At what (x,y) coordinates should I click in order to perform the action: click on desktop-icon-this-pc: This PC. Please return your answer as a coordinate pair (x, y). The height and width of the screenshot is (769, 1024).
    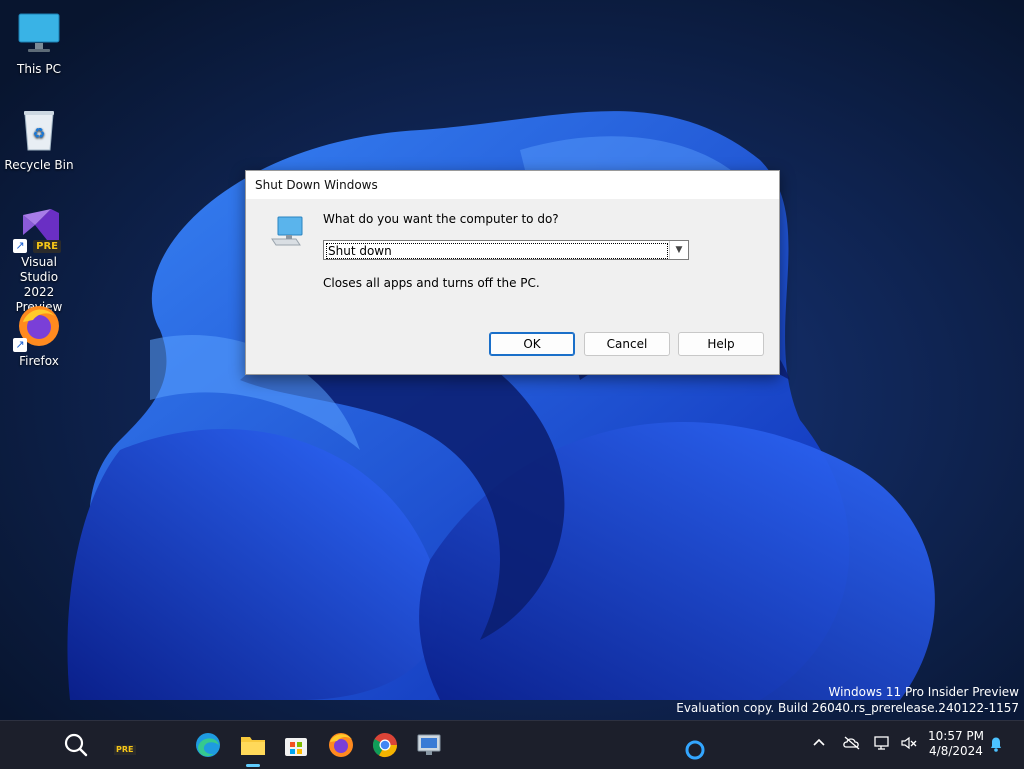
    Looking at the image, I should click on (39, 43).